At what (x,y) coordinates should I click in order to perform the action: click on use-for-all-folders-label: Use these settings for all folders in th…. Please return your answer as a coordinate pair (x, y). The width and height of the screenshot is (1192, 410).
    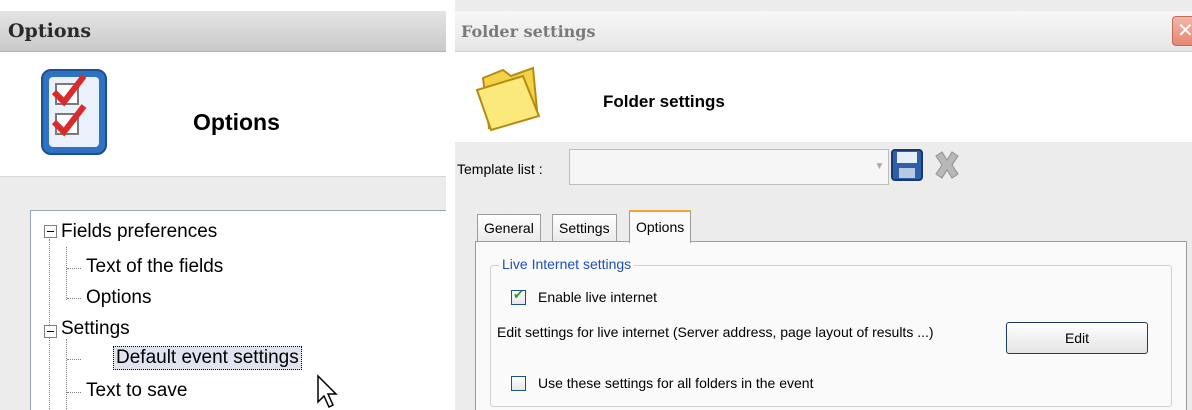
    Looking at the image, I should click on (675, 383).